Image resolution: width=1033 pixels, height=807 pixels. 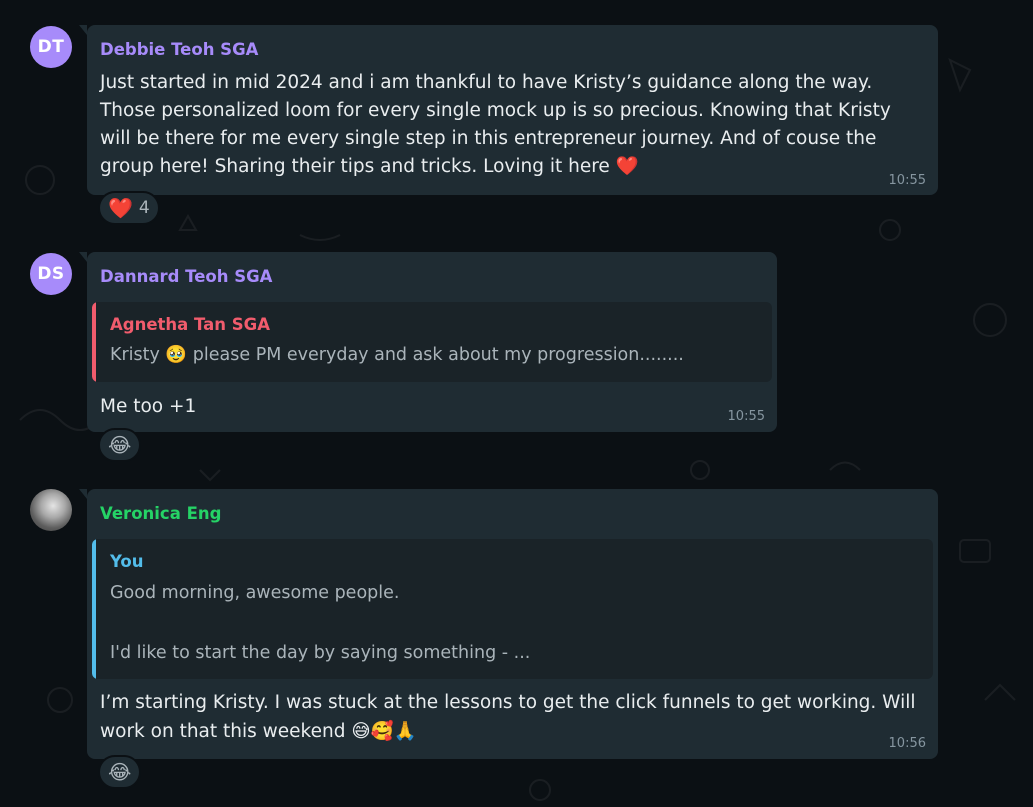 I want to click on avatar-debbie: DT, so click(x=51, y=47).